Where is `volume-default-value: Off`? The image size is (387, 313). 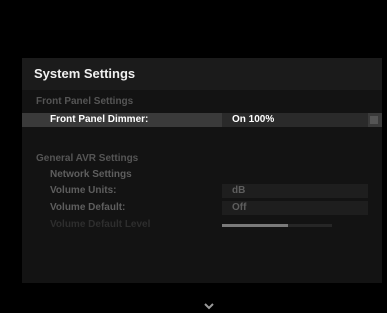 volume-default-value: Off is located at coordinates (239, 207).